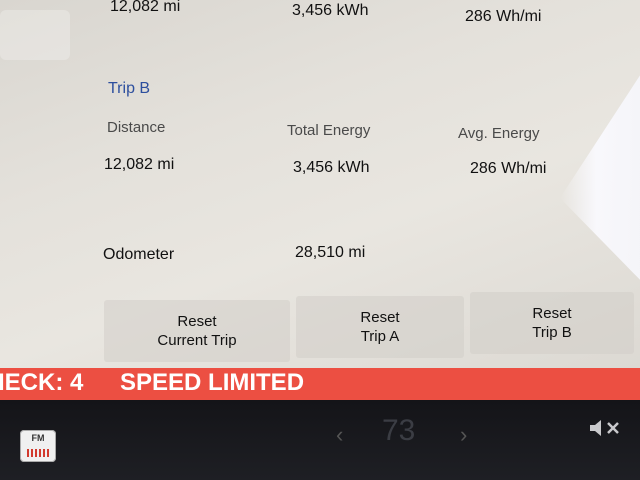 This screenshot has width=640, height=480. Describe the element at coordinates (136, 127) in the screenshot. I see `trip-b-distance-label: Distance` at that location.